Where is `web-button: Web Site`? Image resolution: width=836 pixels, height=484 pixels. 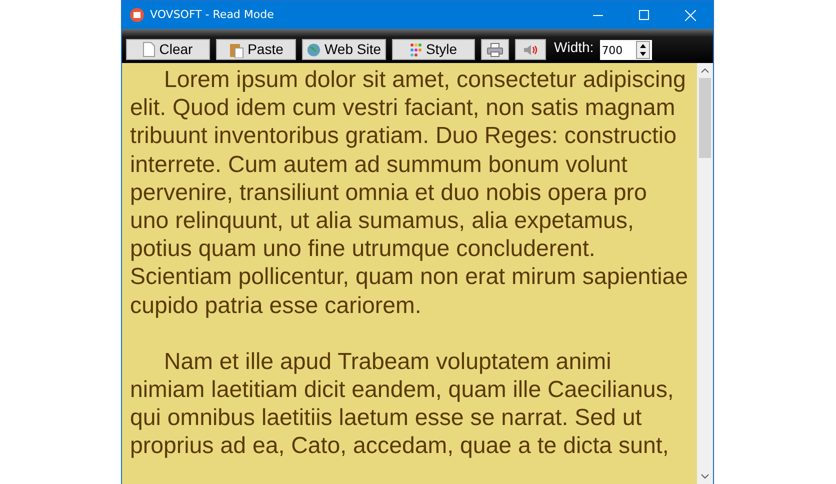
web-button: Web Site is located at coordinates (344, 49).